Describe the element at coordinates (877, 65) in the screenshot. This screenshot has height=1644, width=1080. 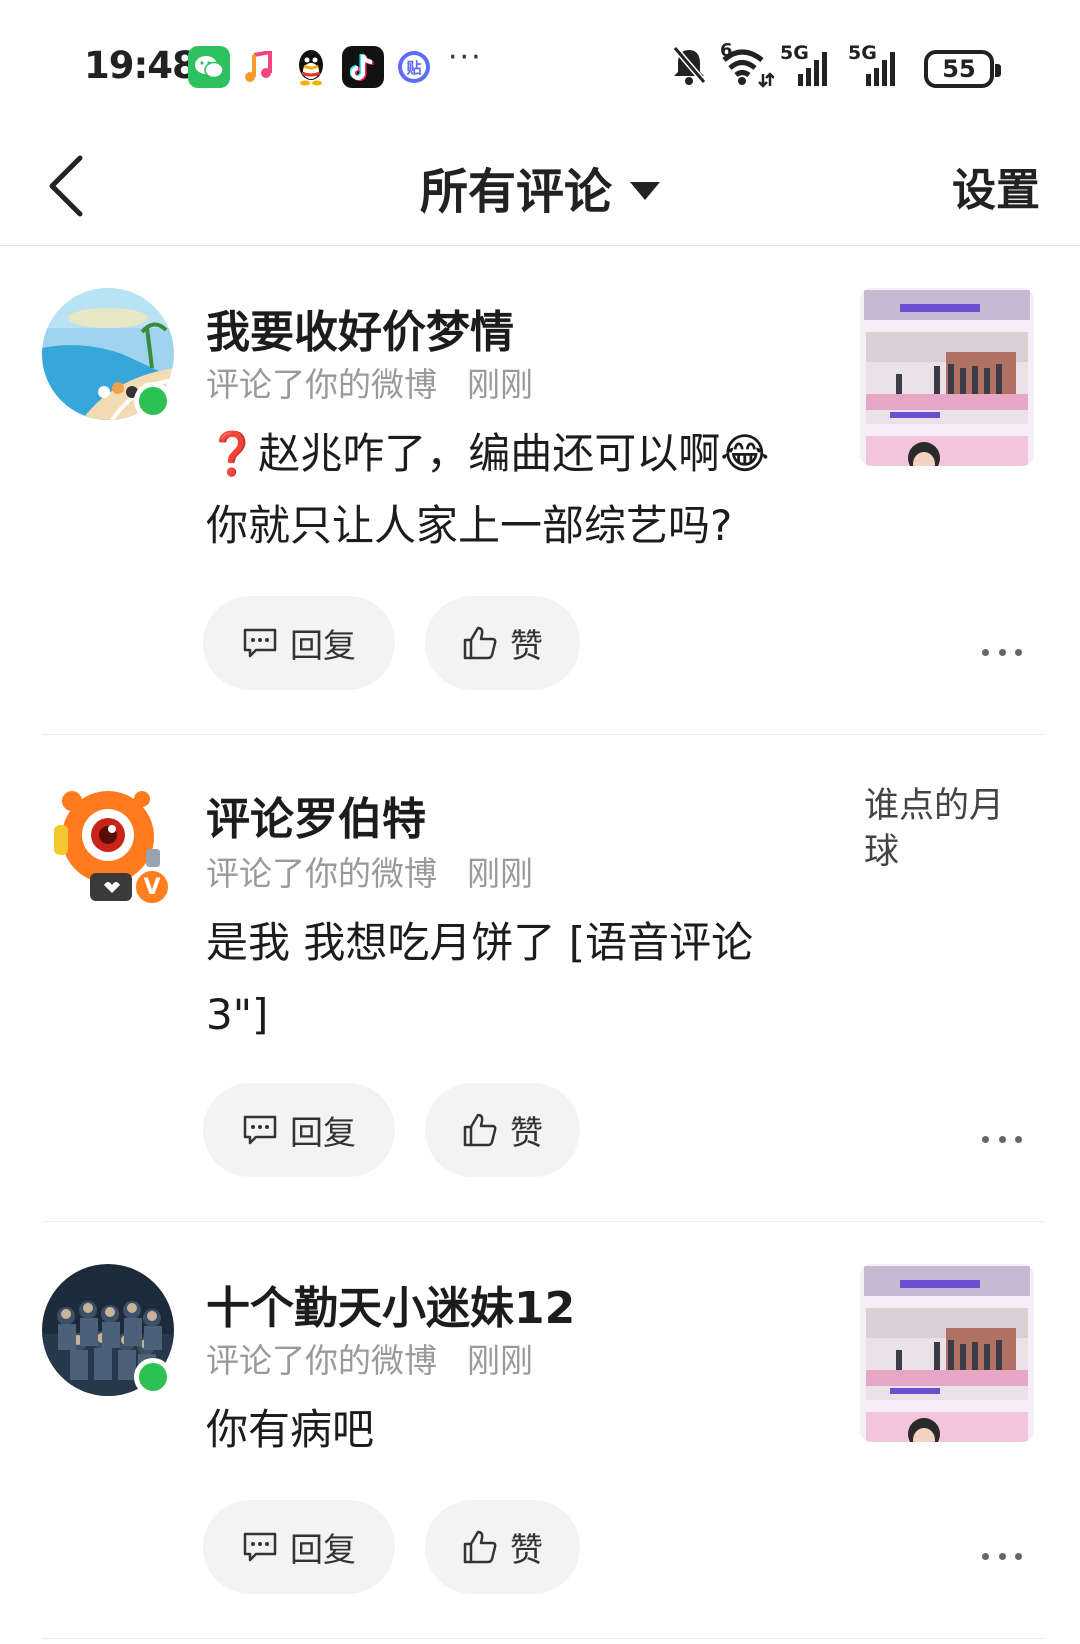
I see `signal-icon-2: 5G` at that location.